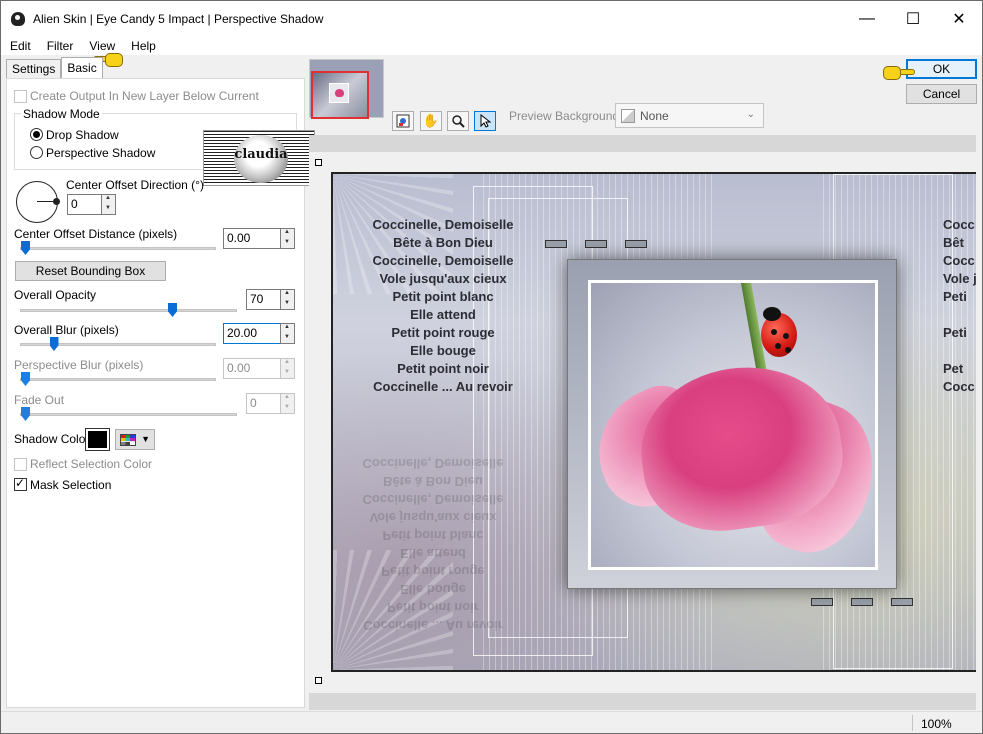  I want to click on watermark-text: claudia, so click(261, 154).